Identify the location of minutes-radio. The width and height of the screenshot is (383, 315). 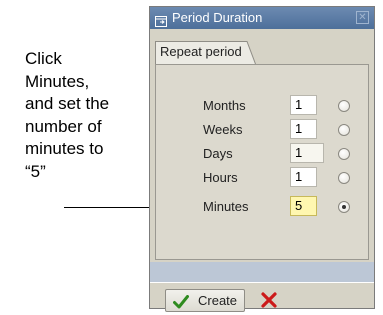
(344, 207).